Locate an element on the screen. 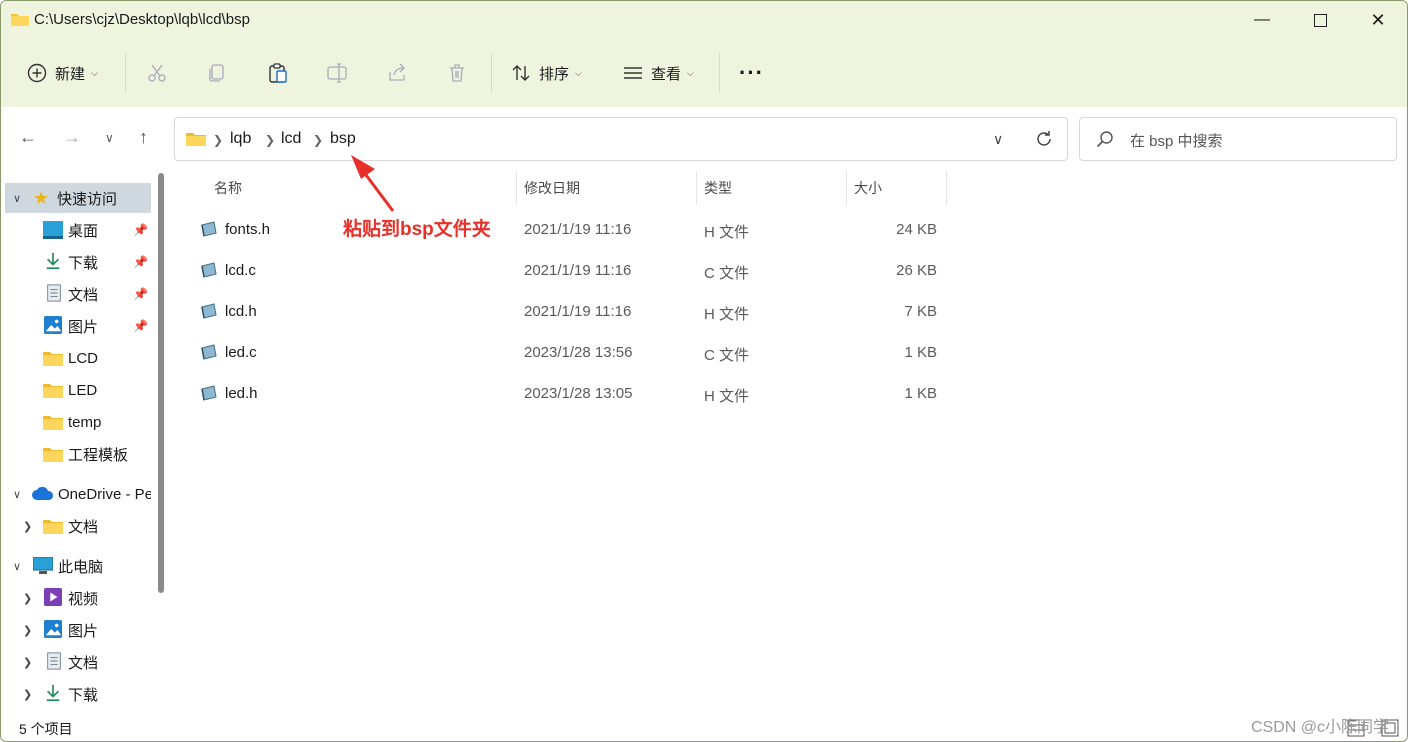  sidebar-item-label: LED is located at coordinates (83, 390).